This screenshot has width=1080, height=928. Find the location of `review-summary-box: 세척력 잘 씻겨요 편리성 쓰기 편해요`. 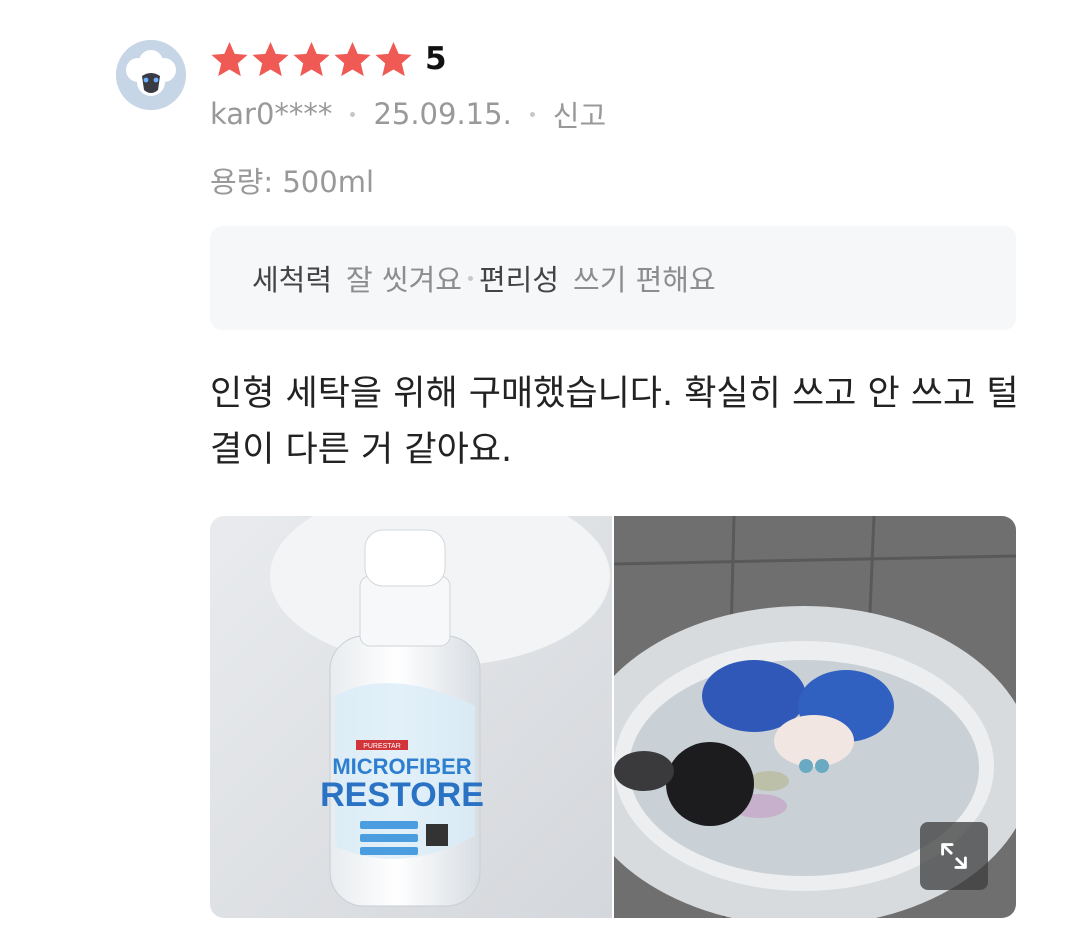

review-summary-box: 세척력 잘 씻겨요 편리성 쓰기 편해요 is located at coordinates (613, 278).